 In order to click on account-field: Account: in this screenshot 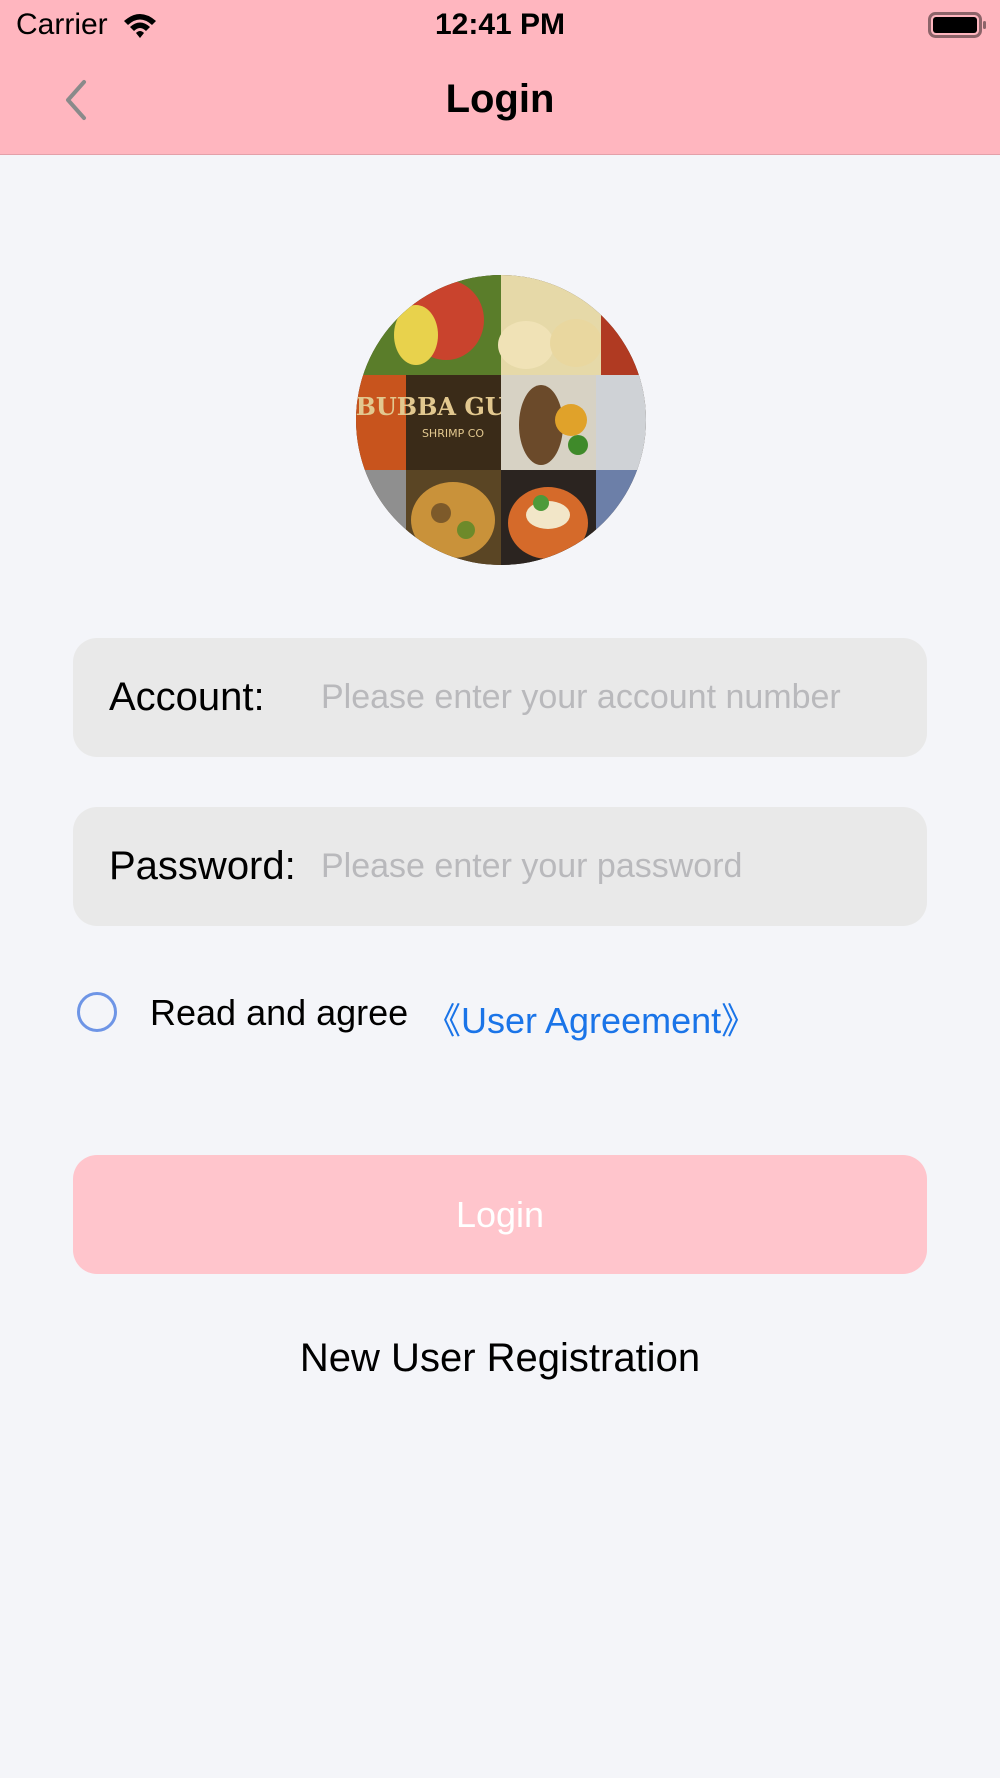, I will do `click(500, 697)`.